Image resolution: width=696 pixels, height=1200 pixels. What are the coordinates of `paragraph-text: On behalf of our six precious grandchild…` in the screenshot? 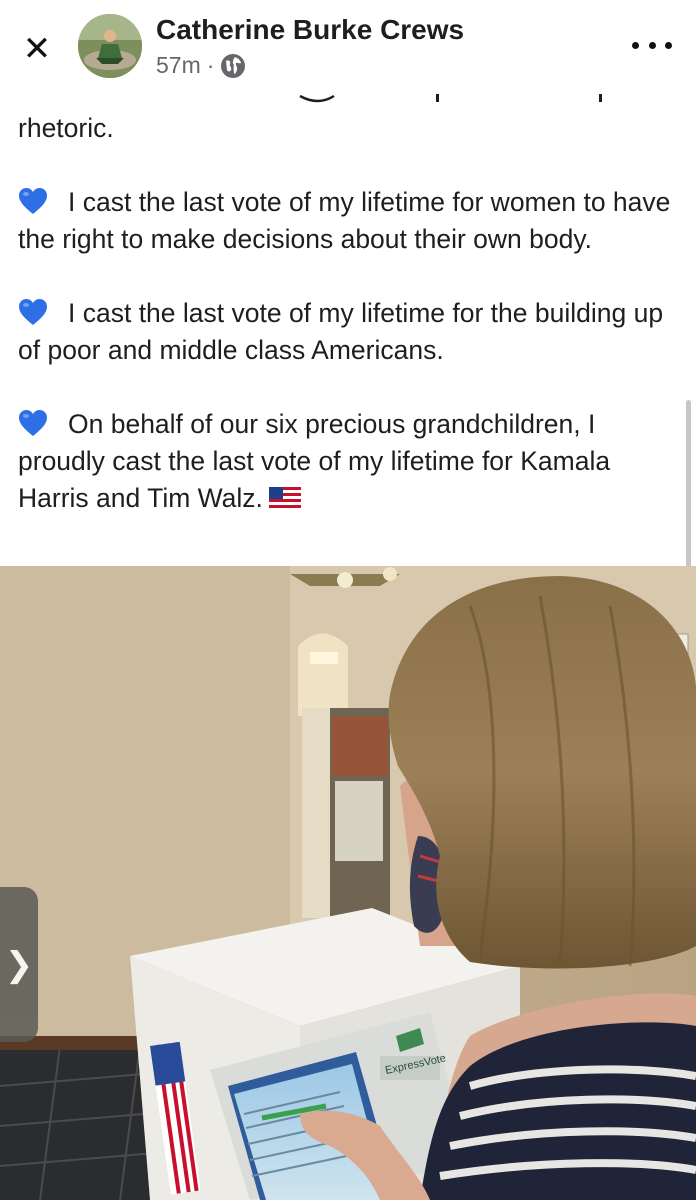 It's located at (314, 461).